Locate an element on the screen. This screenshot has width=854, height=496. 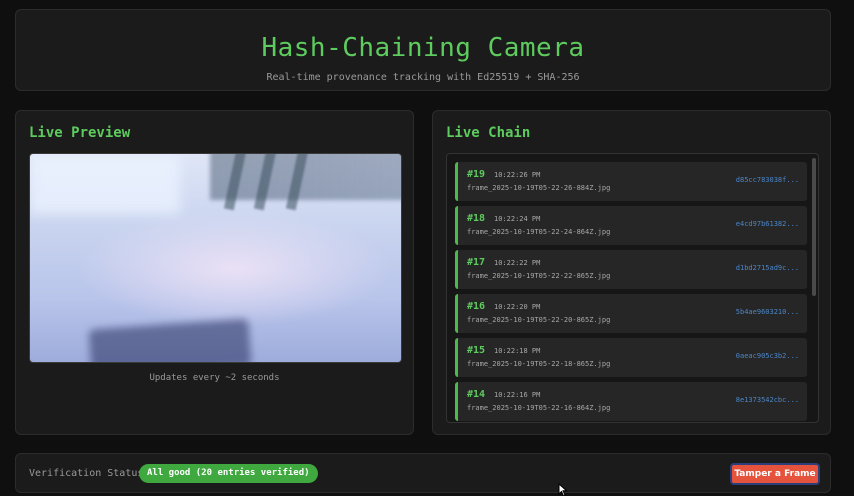
verification-status-label: Verification Status: is located at coordinates (89, 473).